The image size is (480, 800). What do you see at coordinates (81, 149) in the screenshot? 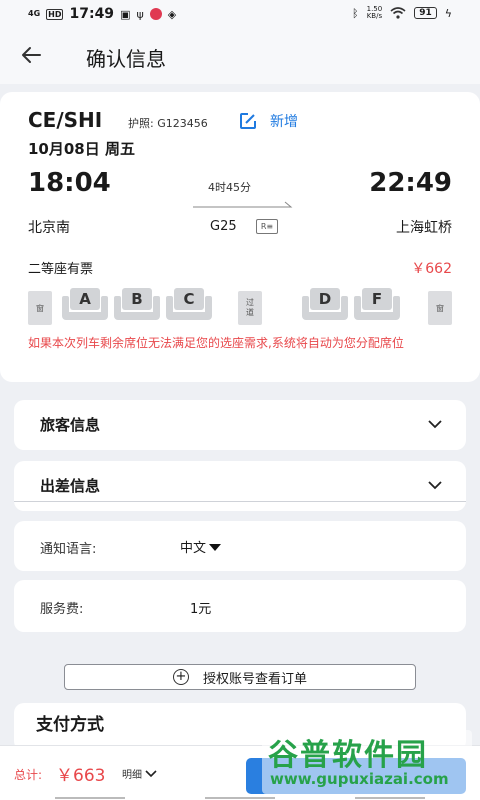
I see `travel-date: 10月08日 周五` at bounding box center [81, 149].